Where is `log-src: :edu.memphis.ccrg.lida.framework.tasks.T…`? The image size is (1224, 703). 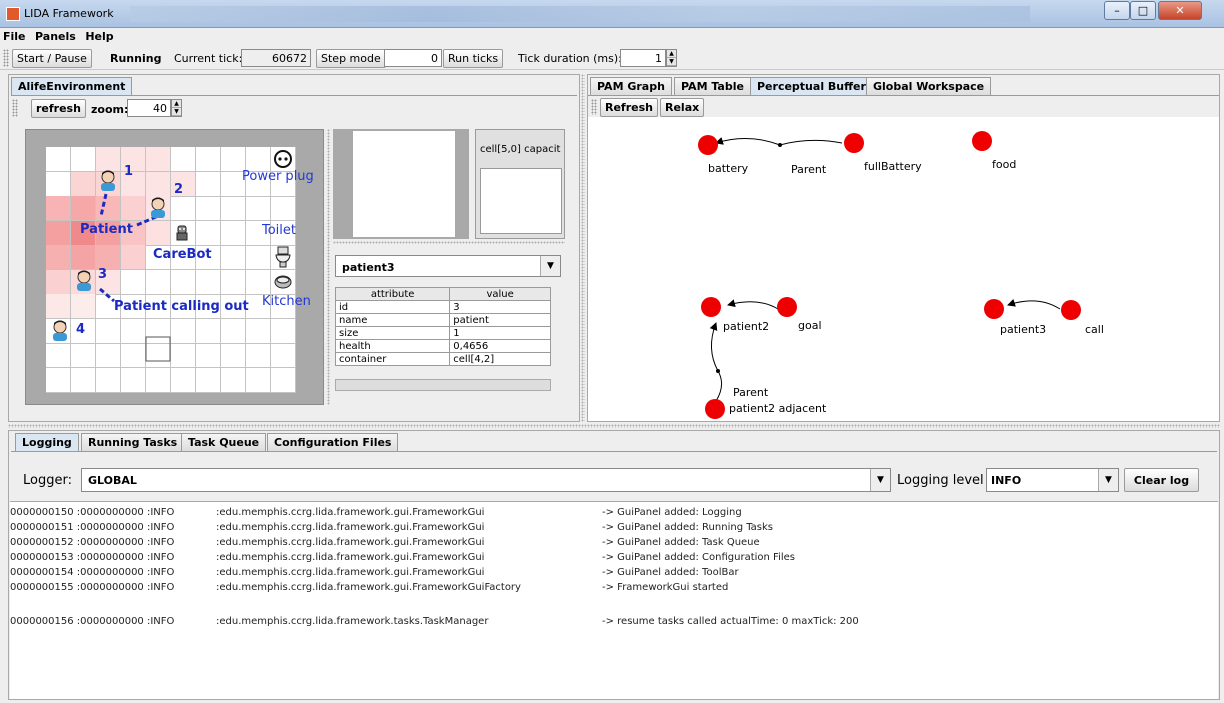 log-src: :edu.memphis.ccrg.lida.framework.tasks.T… is located at coordinates (352, 621).